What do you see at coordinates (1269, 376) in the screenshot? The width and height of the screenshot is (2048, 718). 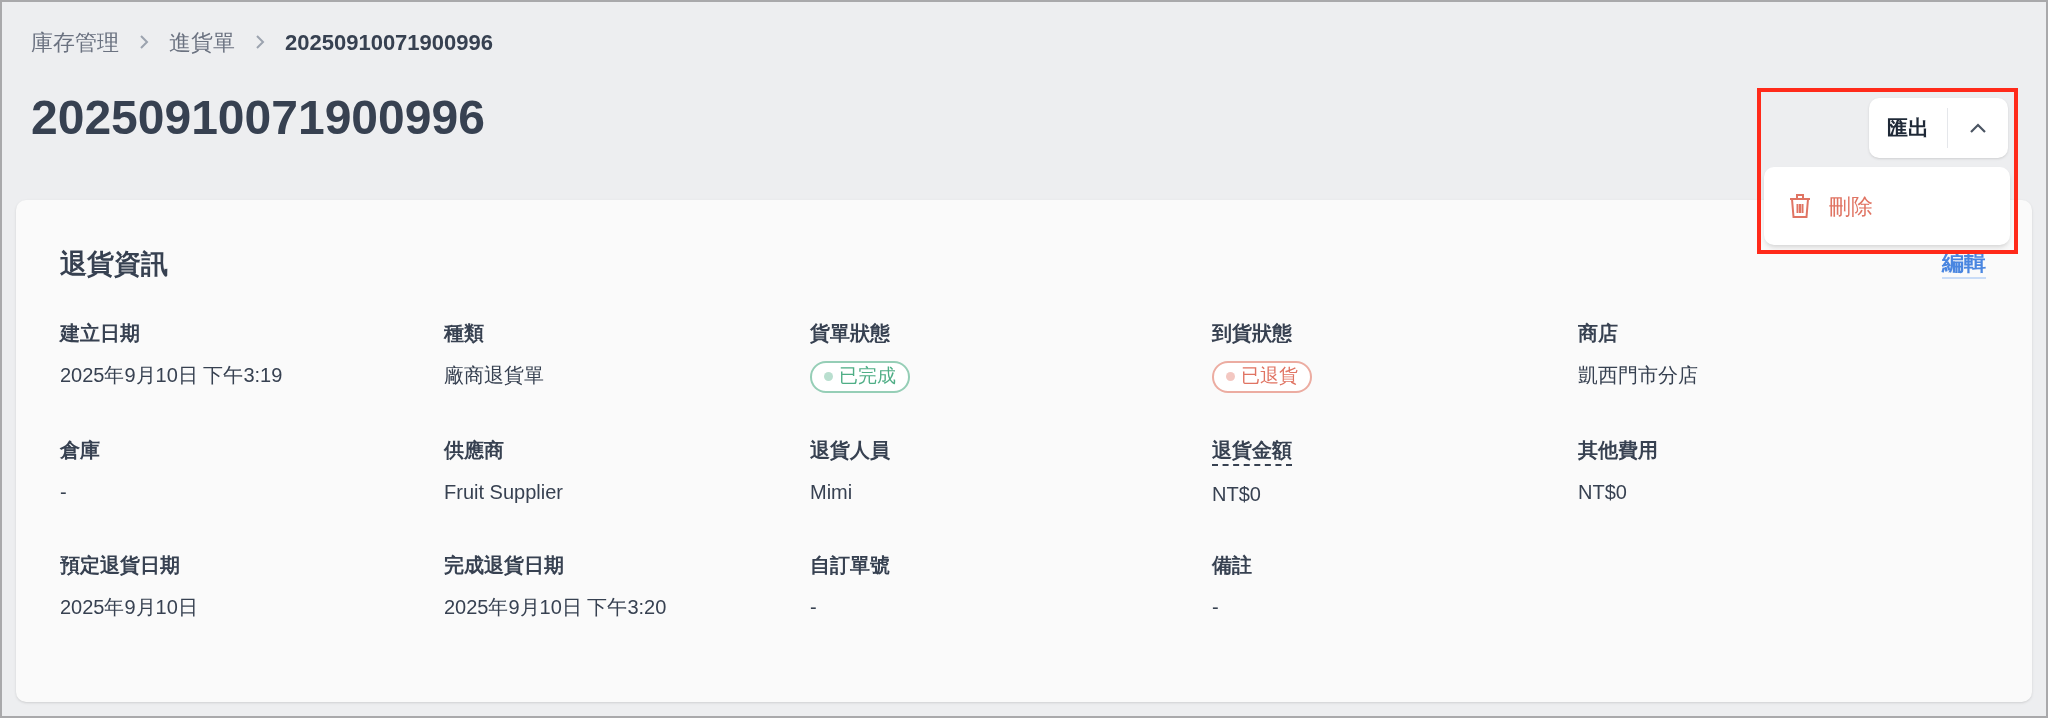 I see `status-text: 已退貨` at bounding box center [1269, 376].